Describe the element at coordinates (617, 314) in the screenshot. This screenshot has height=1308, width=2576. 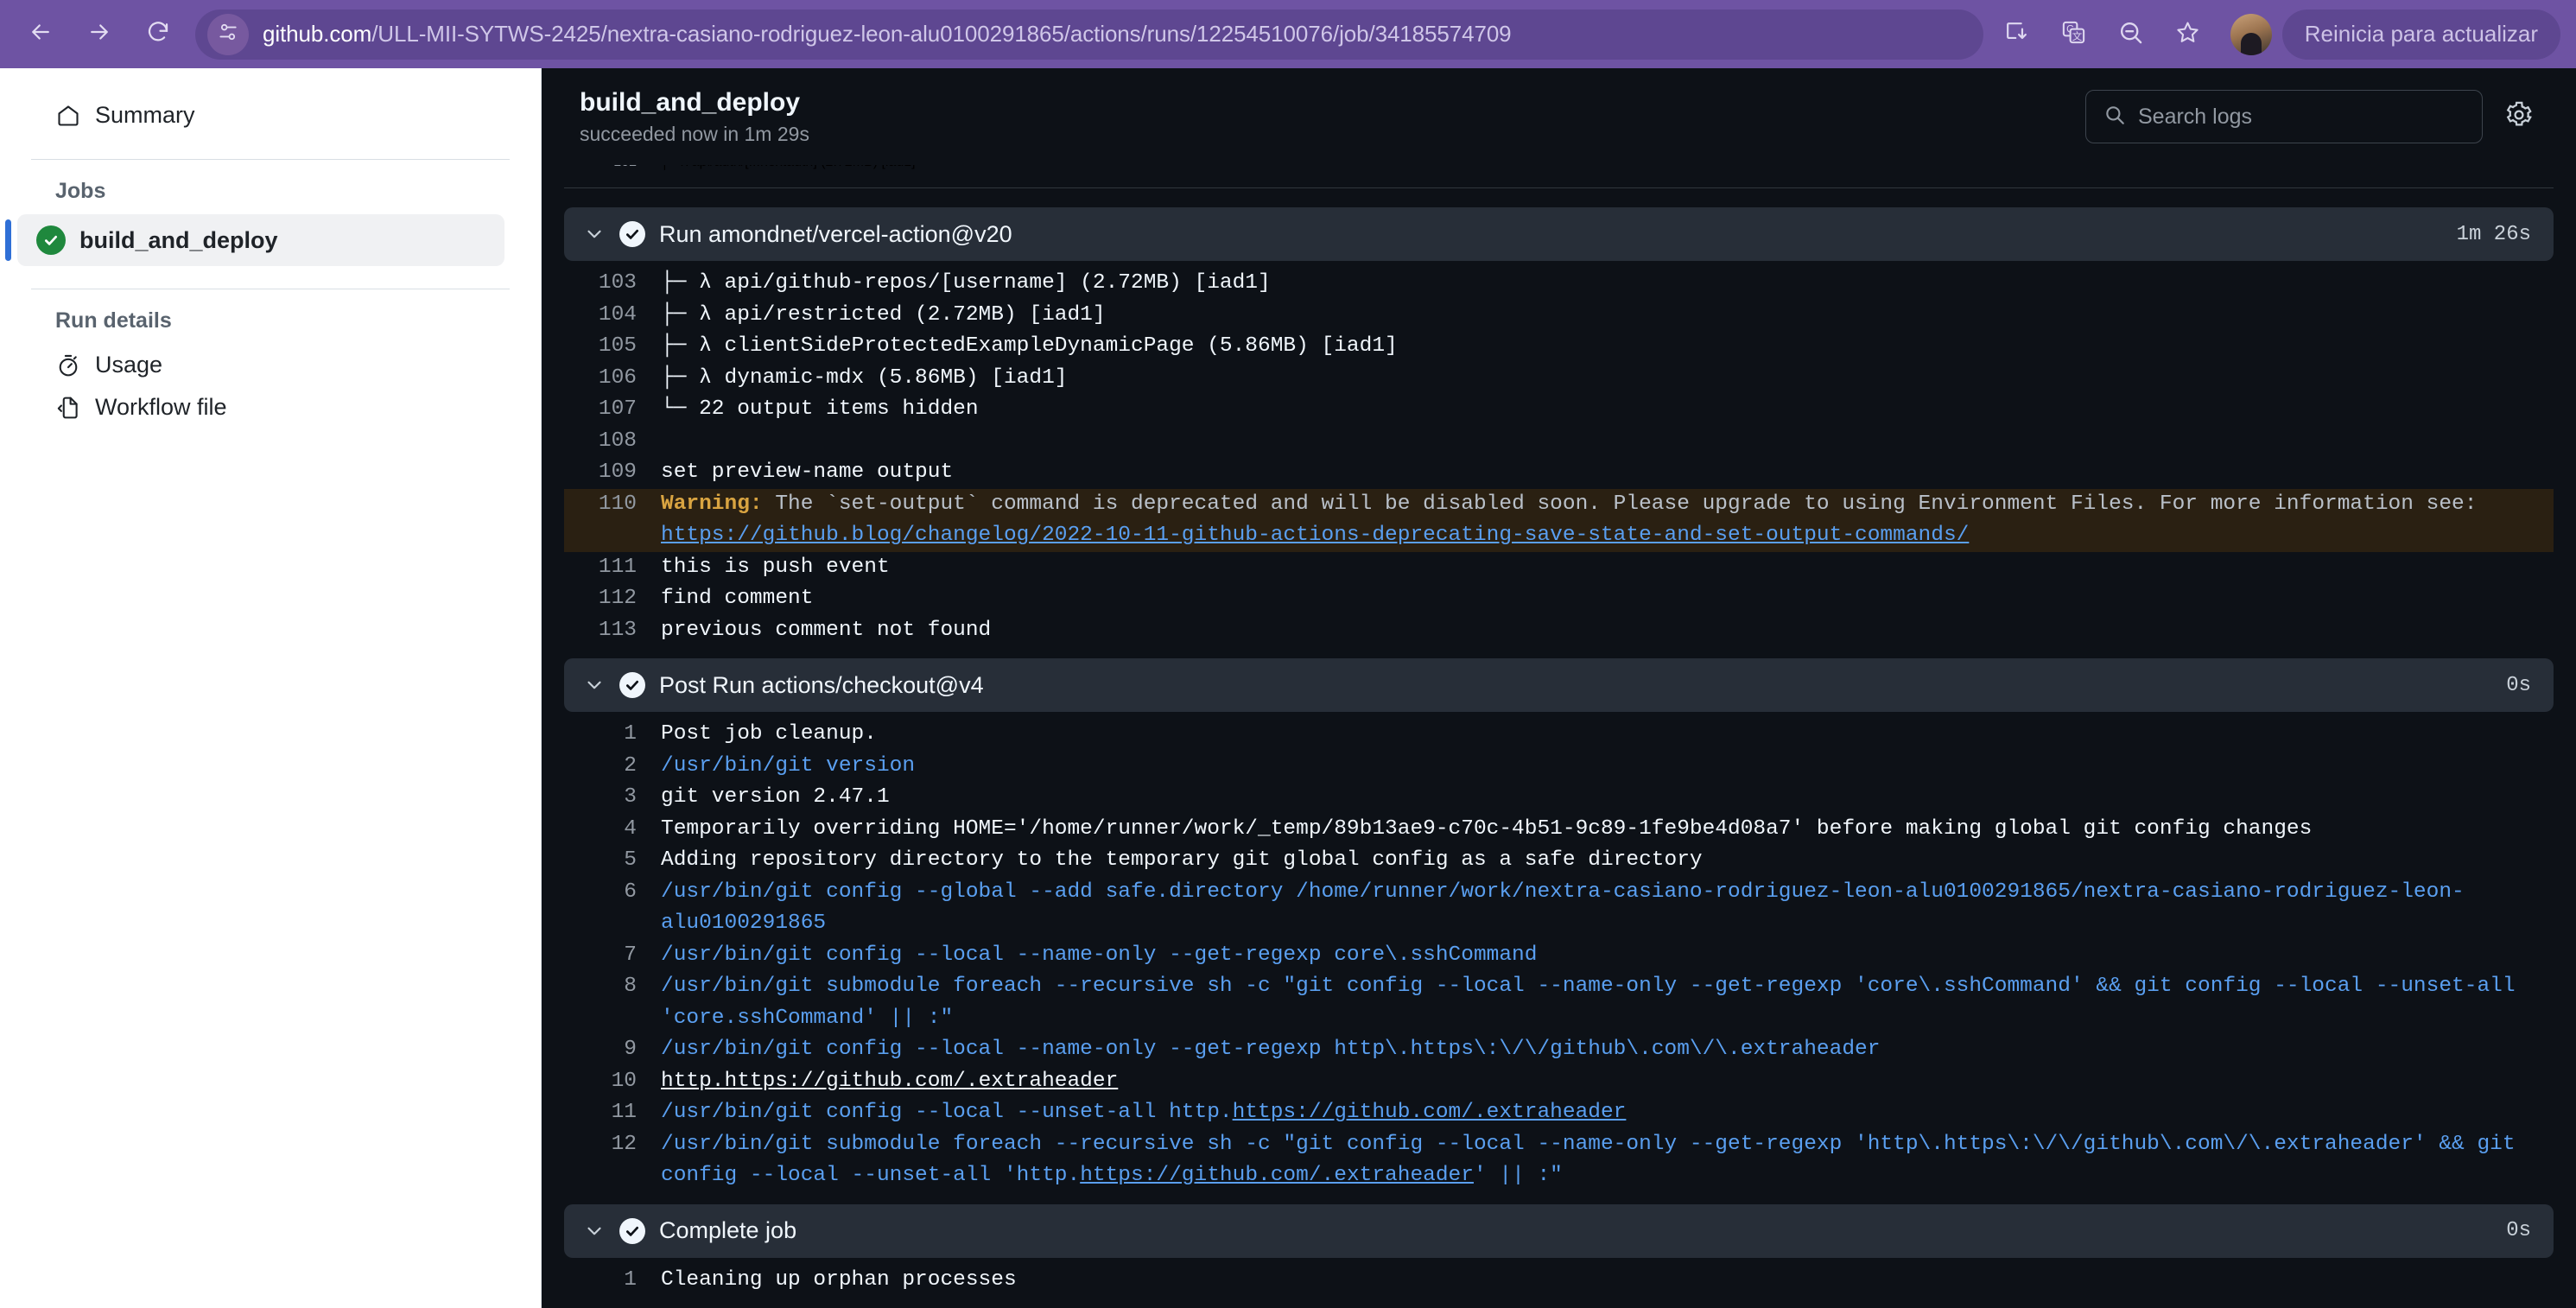
I see `log-line-number: 104` at that location.